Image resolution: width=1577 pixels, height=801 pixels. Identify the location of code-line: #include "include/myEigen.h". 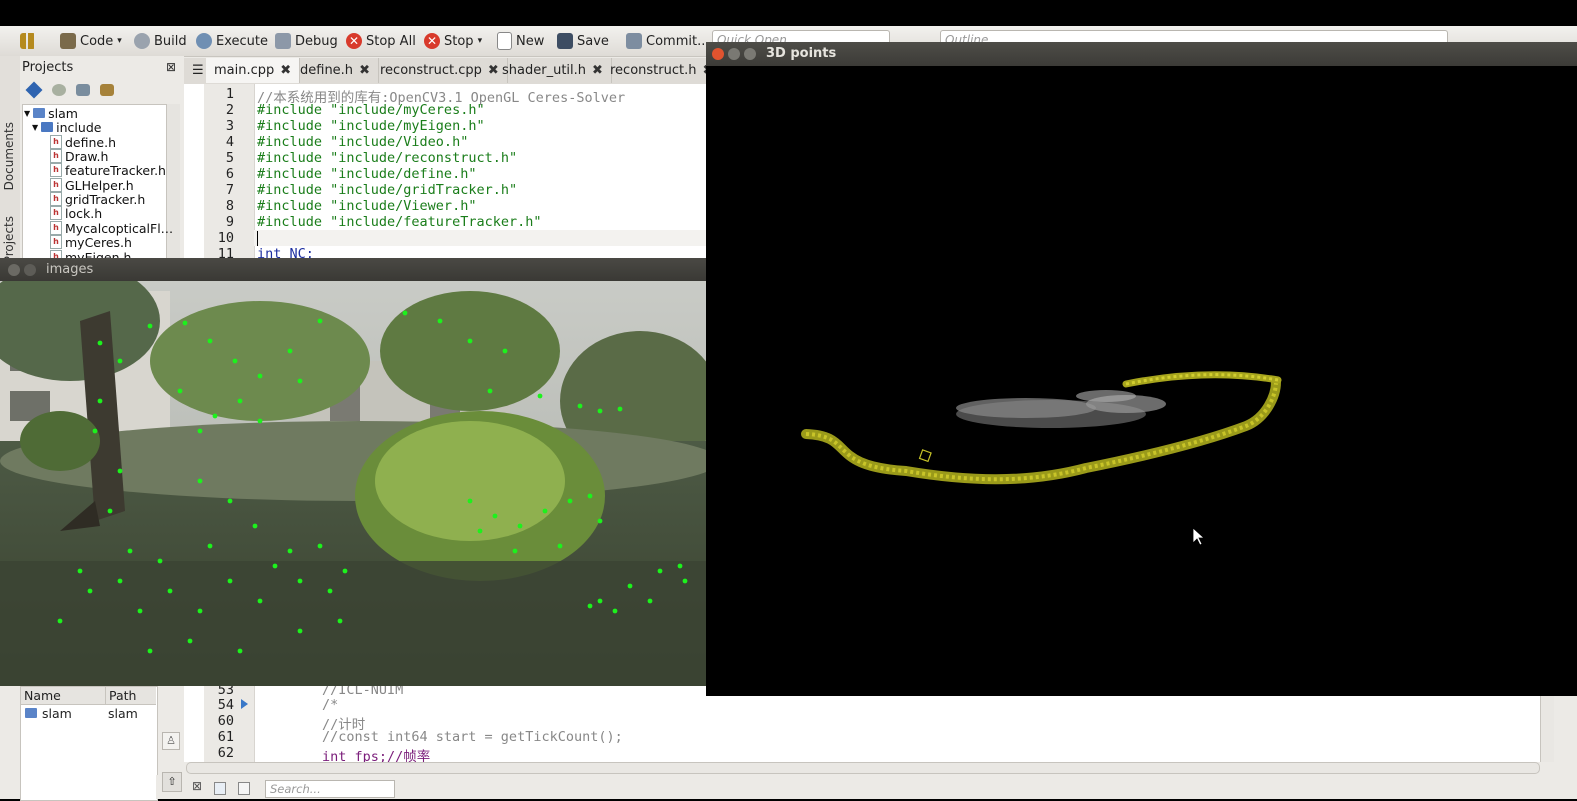
(371, 126).